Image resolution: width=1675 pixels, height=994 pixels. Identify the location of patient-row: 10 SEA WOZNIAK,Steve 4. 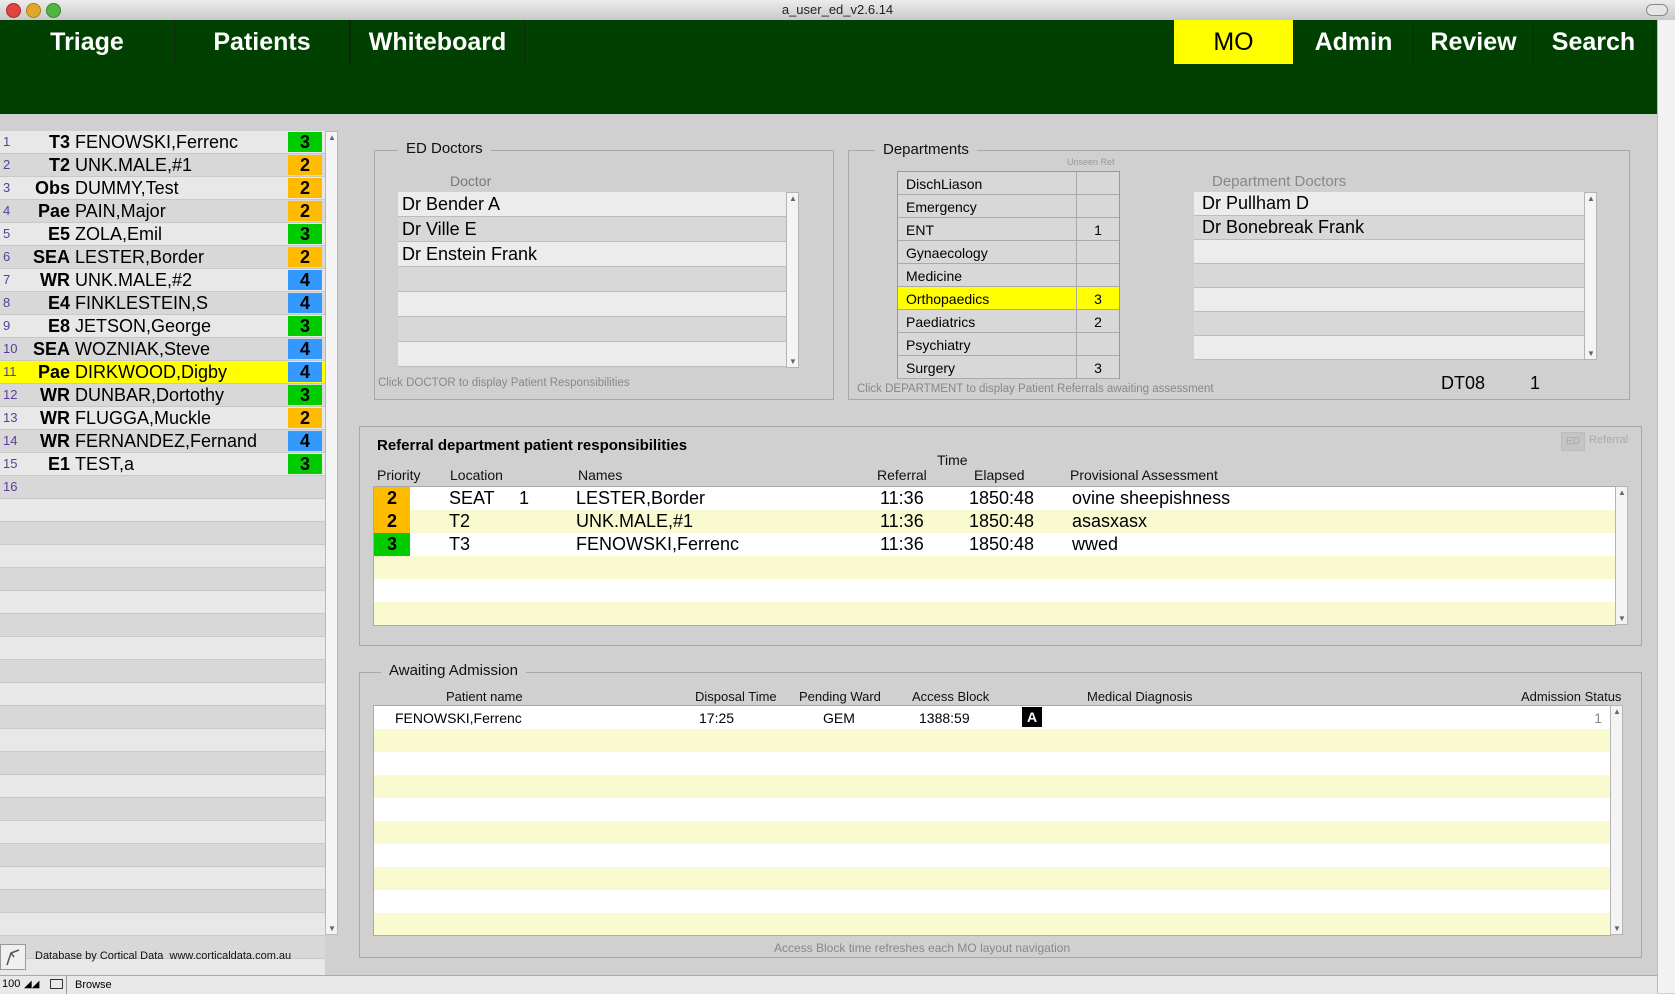
(162, 349).